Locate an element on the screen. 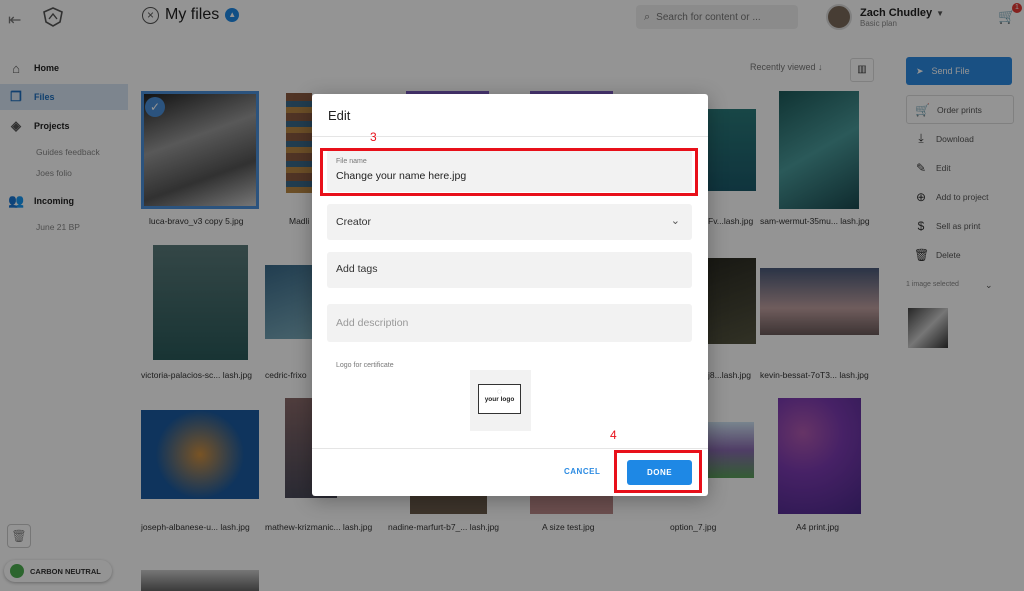  logo-placeholder: ◌ your logo is located at coordinates (499, 399).